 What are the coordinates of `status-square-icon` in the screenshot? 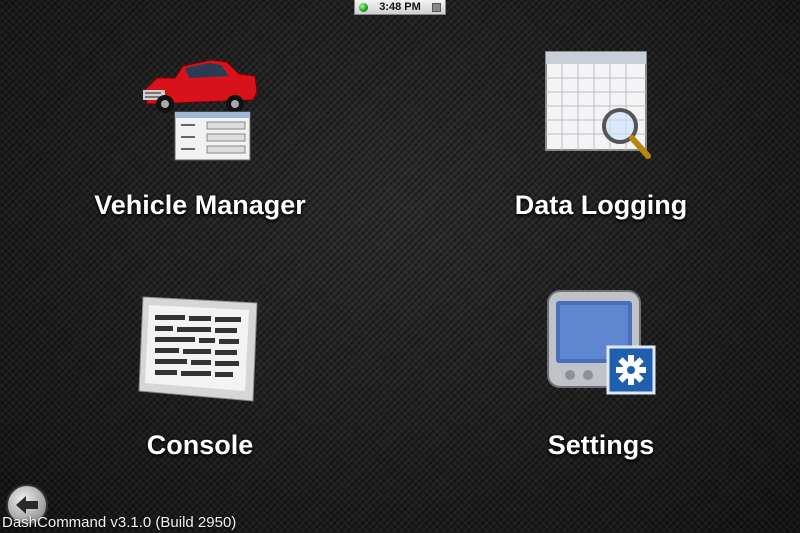 It's located at (436, 7).